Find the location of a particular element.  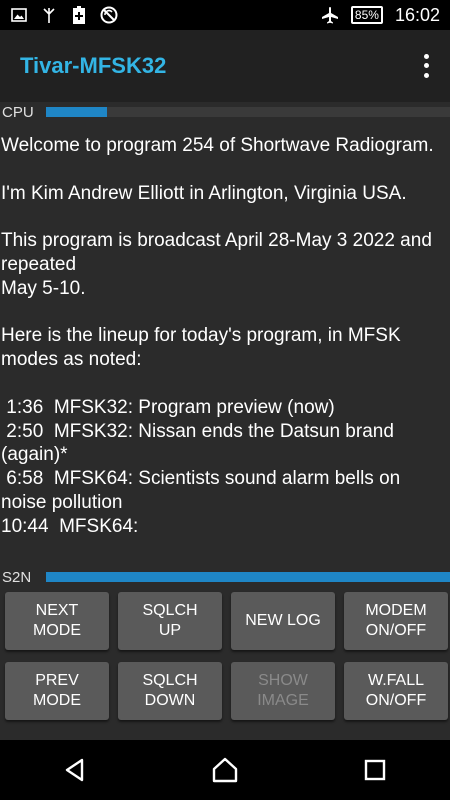

battery-indicator: 85% is located at coordinates (366, 15).